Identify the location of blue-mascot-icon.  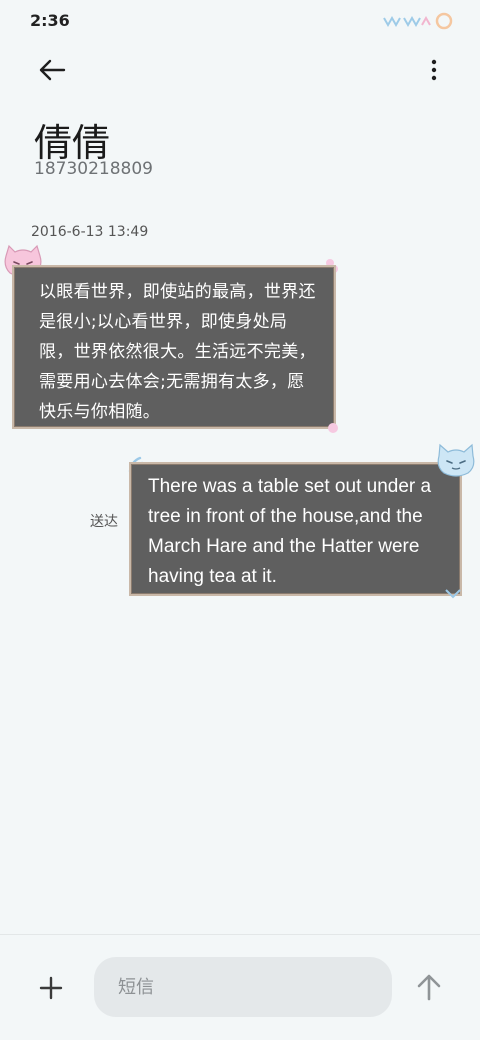
(456, 460).